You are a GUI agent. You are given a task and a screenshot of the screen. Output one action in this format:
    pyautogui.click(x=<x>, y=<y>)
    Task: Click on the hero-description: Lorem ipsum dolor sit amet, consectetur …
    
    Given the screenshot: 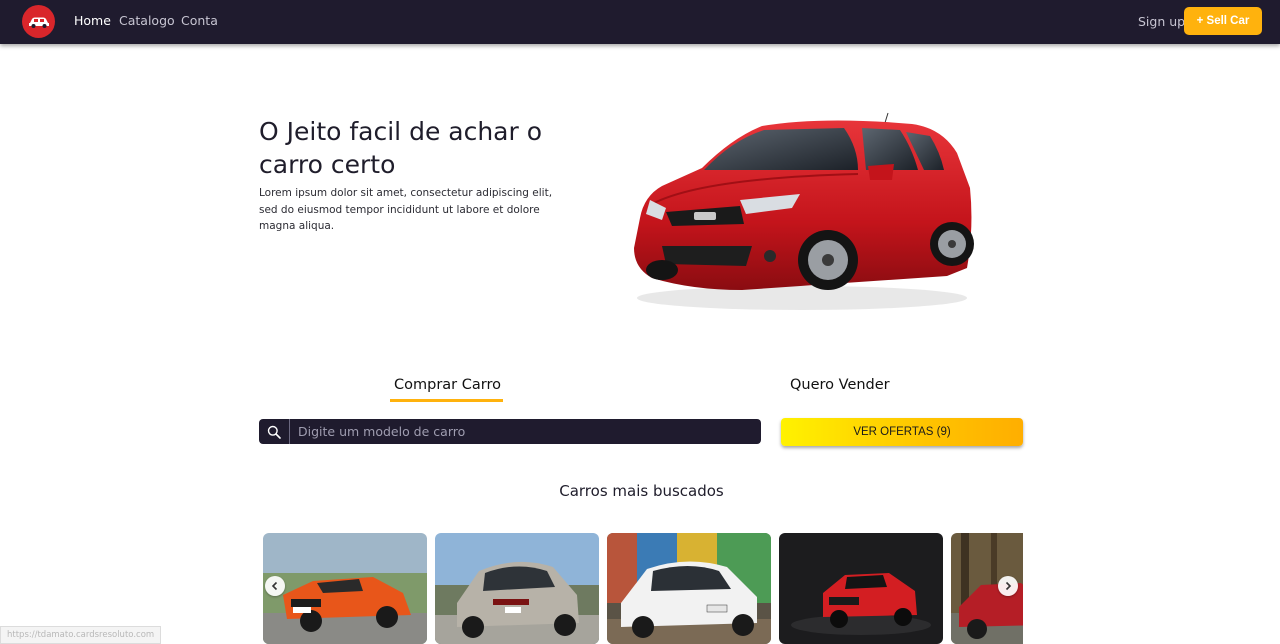 What is the action you would take?
    pyautogui.click(x=406, y=209)
    